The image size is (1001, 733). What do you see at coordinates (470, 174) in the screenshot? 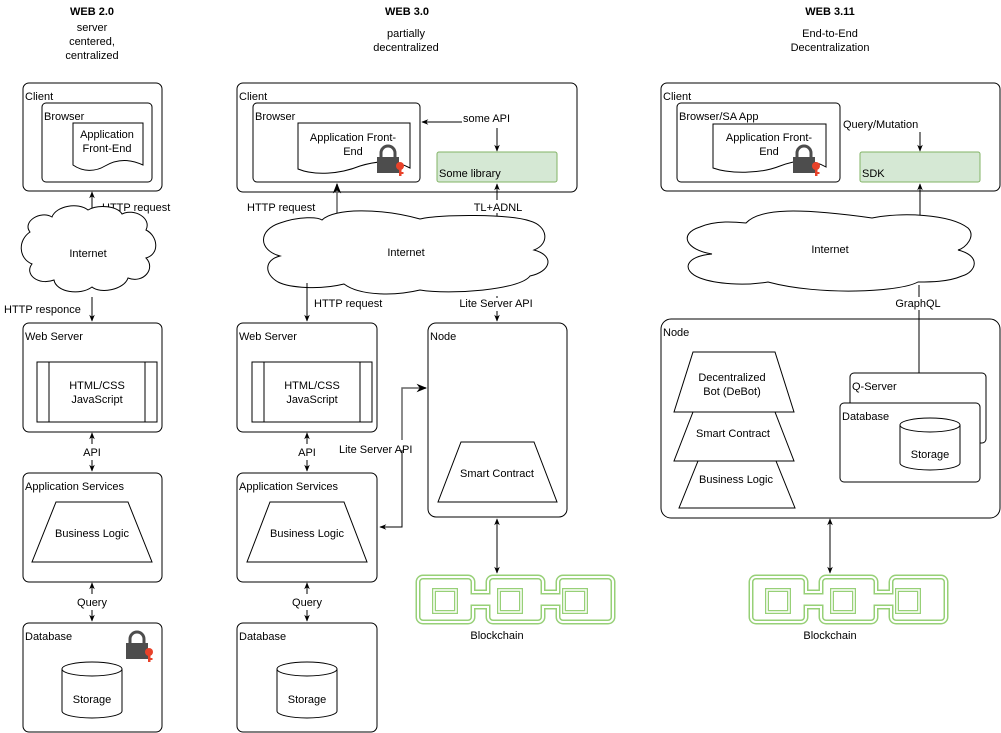
I see `web30-some-library-label: Some library` at bounding box center [470, 174].